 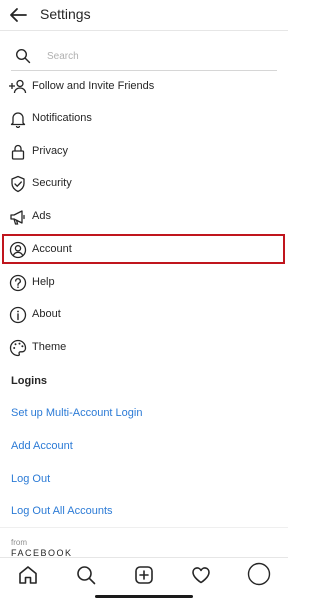 I want to click on menu-item-label: Notifications, so click(x=62, y=118).